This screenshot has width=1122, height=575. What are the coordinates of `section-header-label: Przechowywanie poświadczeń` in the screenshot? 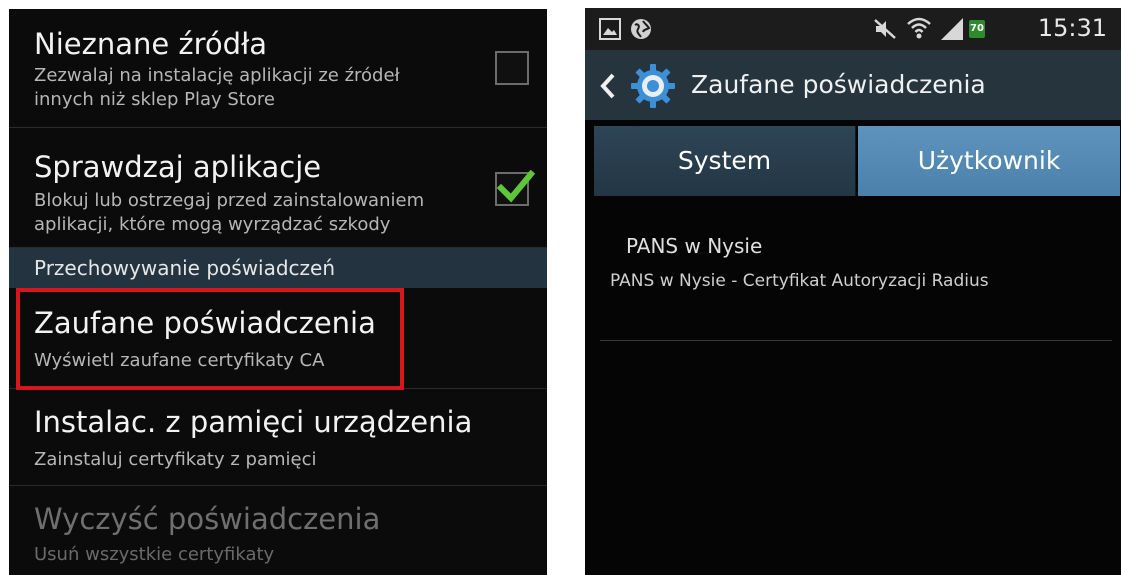 It's located at (185, 268).